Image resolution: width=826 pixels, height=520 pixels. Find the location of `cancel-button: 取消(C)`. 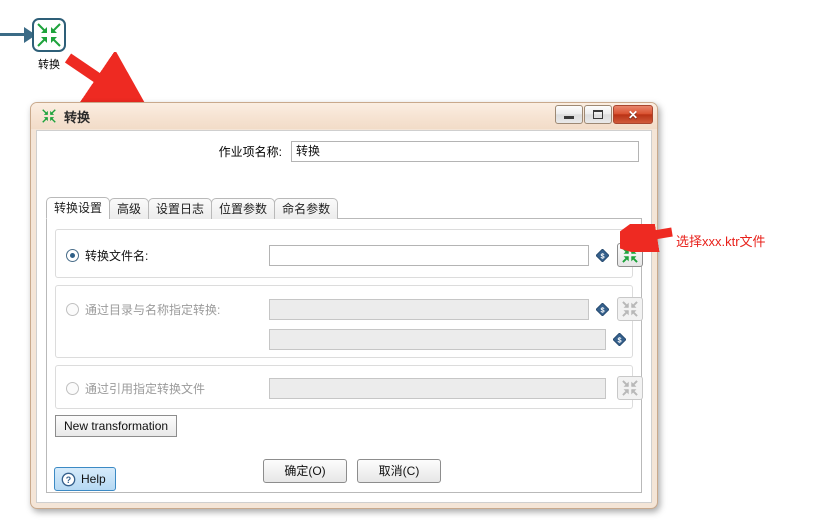

cancel-button: 取消(C) is located at coordinates (399, 471).